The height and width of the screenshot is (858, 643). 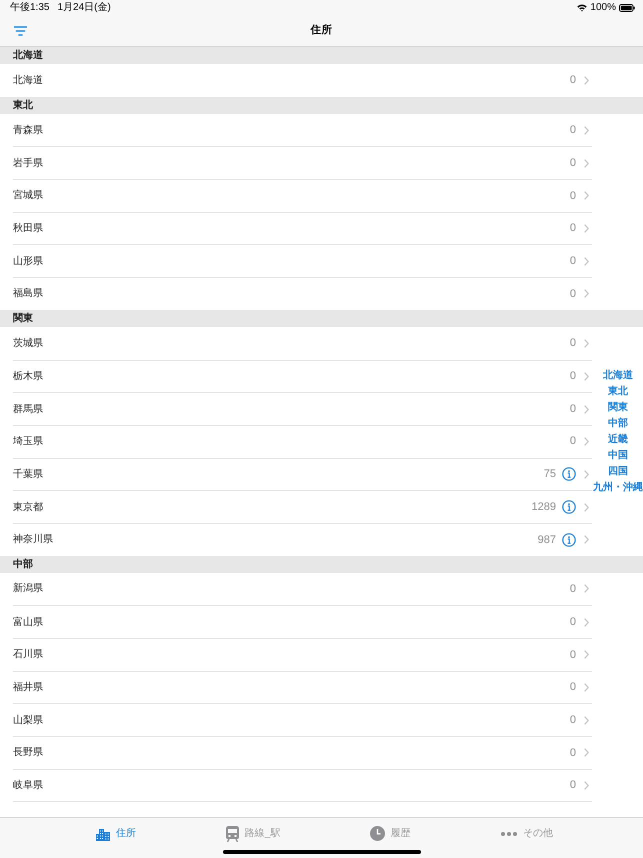 I want to click on prefecture-name: 茨城県, so click(x=28, y=343).